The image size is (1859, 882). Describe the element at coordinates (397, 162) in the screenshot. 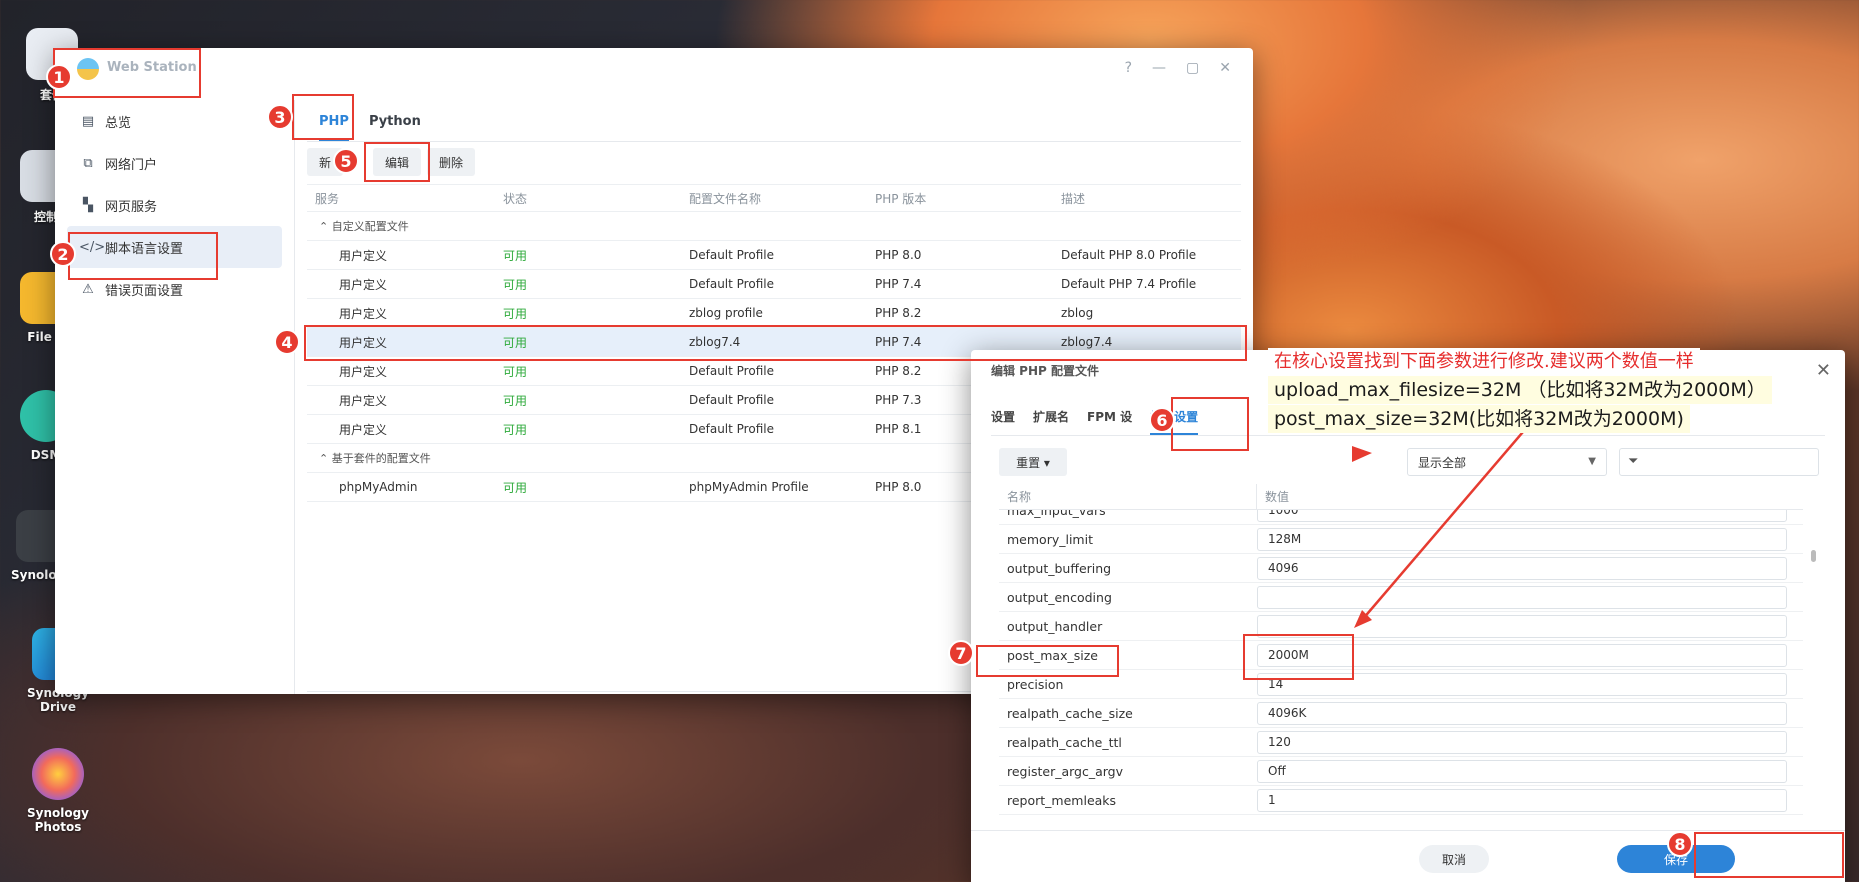

I see `annotation-box-edit-button` at that location.